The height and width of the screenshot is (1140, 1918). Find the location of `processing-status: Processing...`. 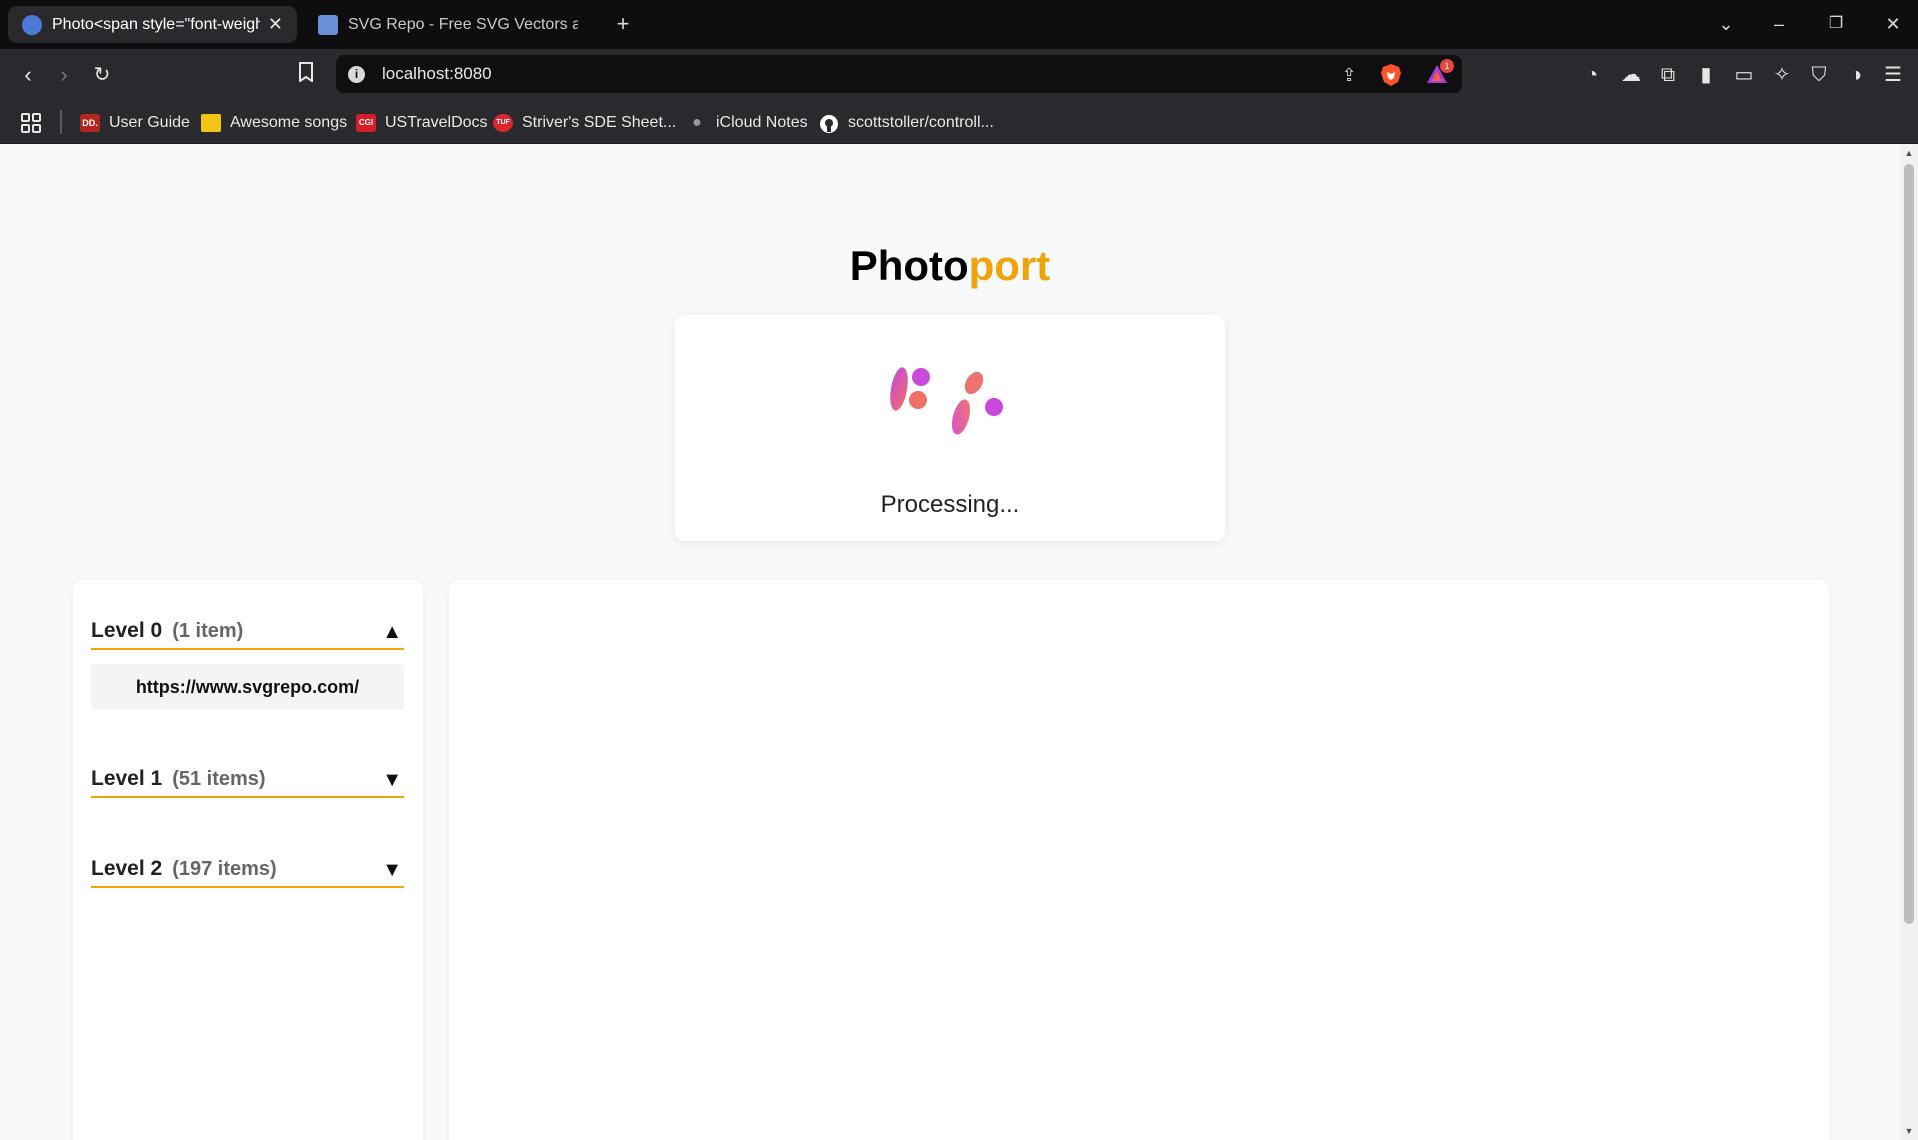

processing-status: Processing... is located at coordinates (950, 504).